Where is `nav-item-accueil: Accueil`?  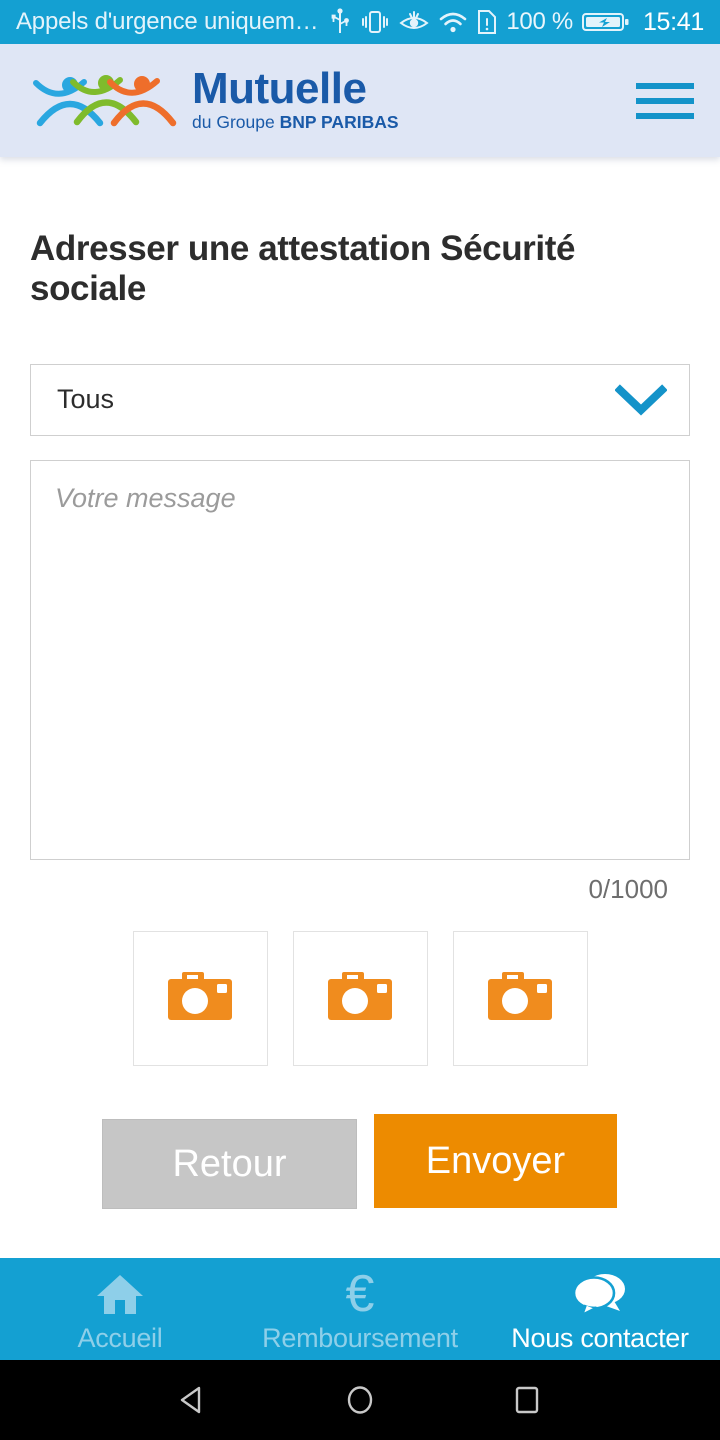 nav-item-accueil: Accueil is located at coordinates (120, 1309).